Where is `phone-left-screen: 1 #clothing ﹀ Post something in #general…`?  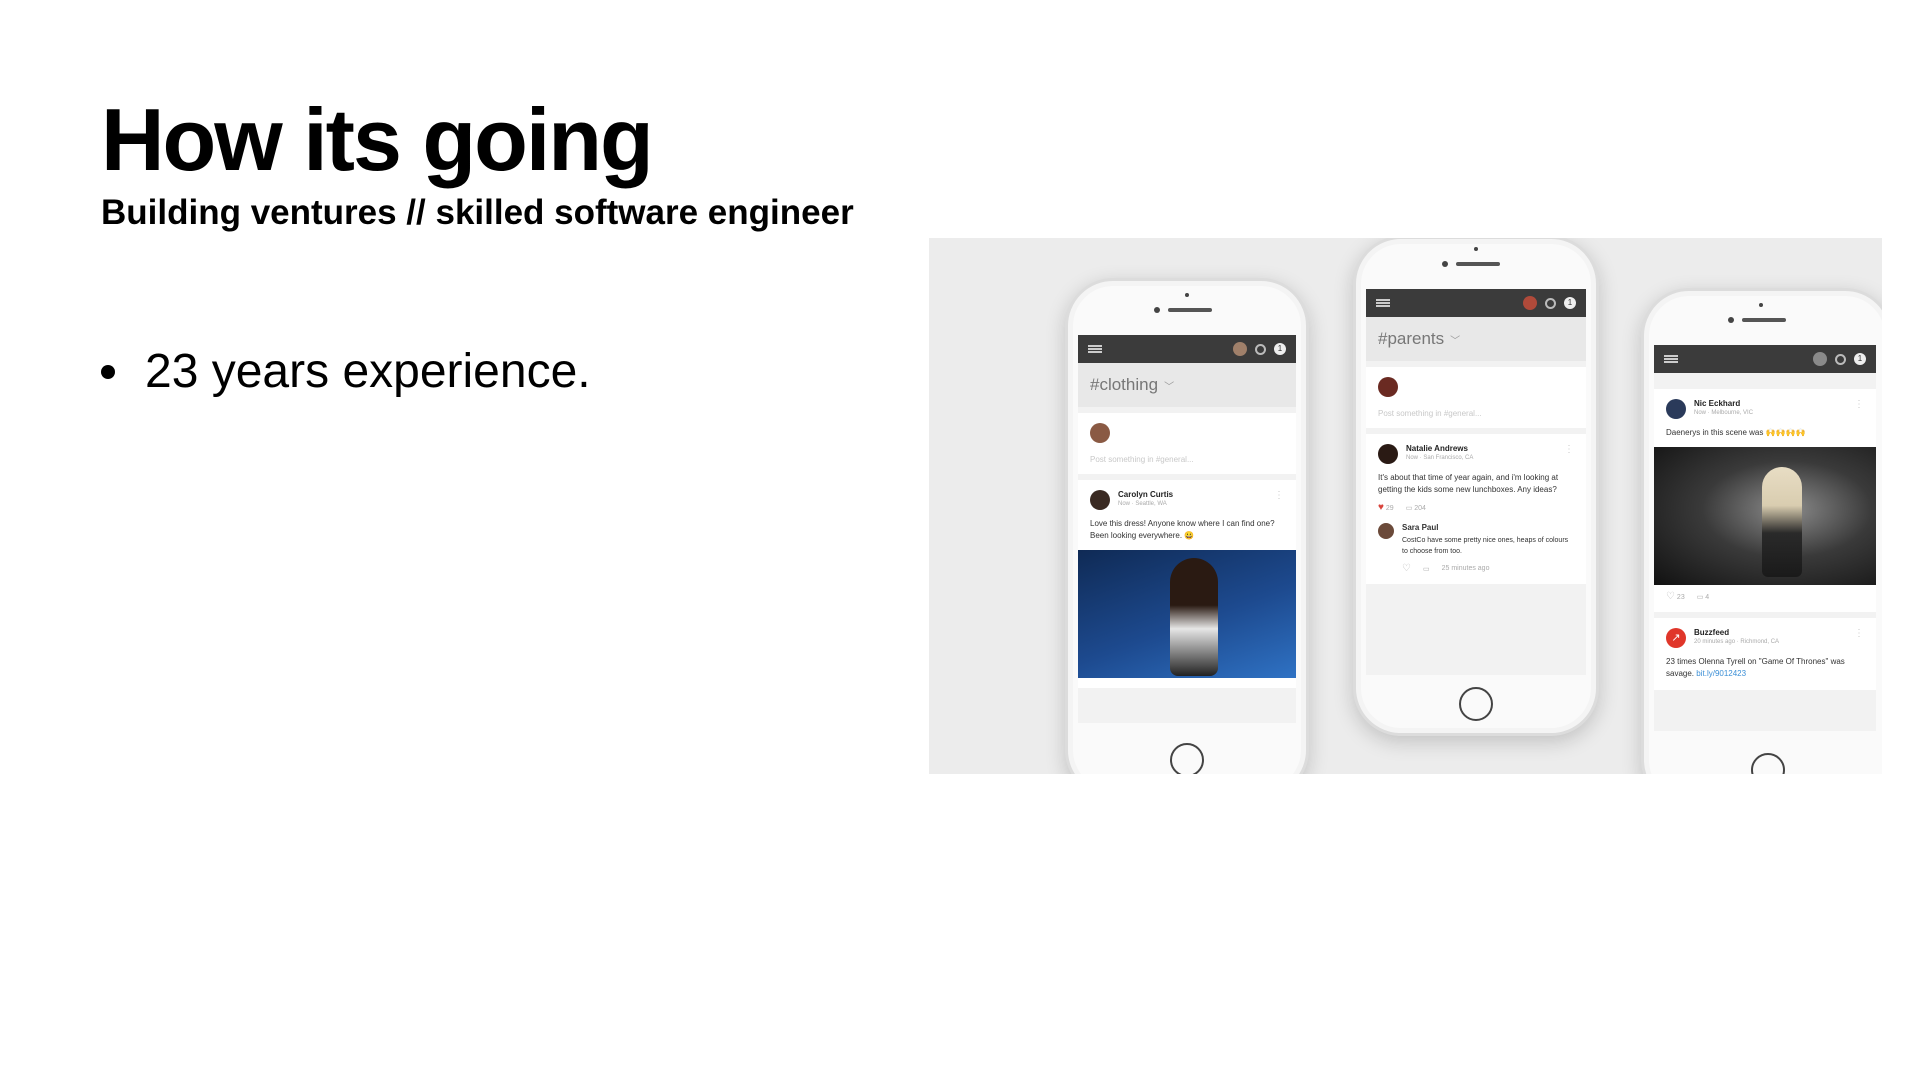 phone-left-screen: 1 #clothing ﹀ Post something in #general… is located at coordinates (1187, 529).